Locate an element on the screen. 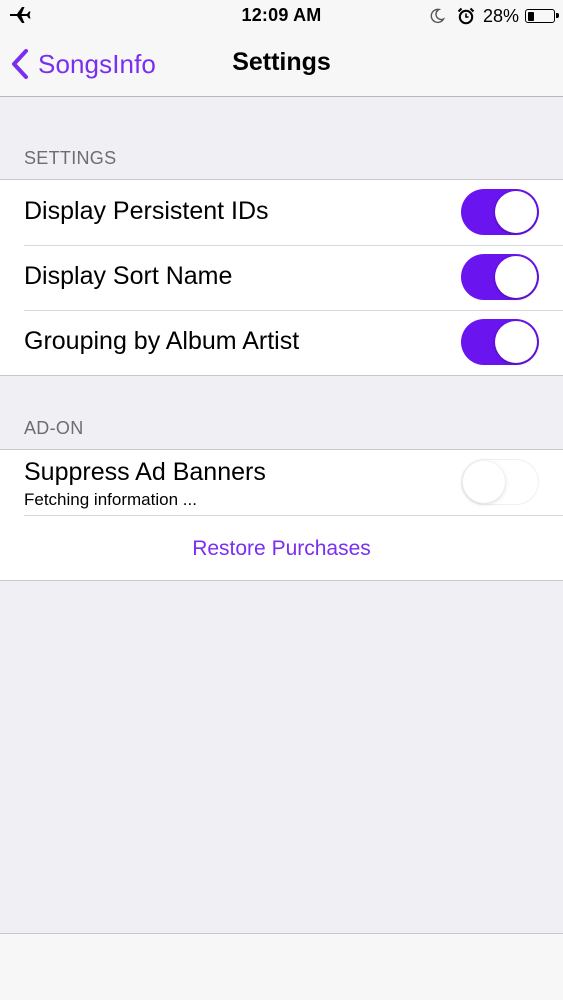 The height and width of the screenshot is (1000, 563). moon-icon is located at coordinates (437, 16).